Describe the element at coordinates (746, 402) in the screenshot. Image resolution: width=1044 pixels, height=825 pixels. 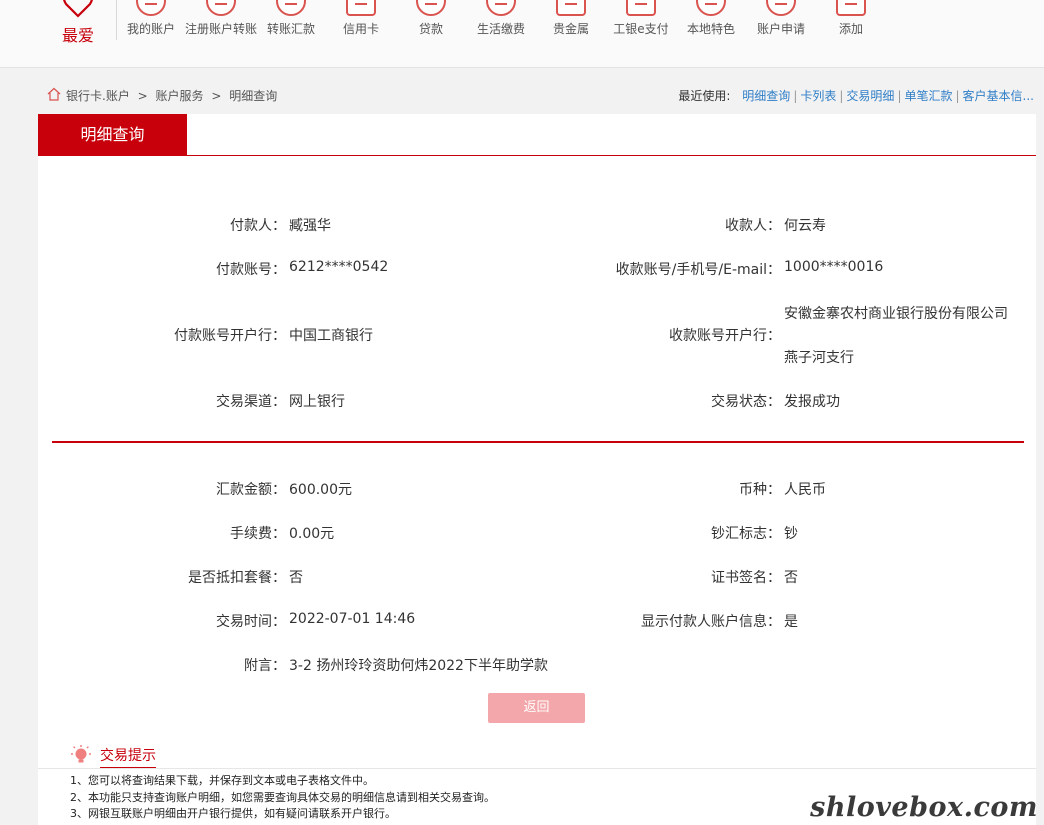
I see `status-label: 交易状态：` at that location.